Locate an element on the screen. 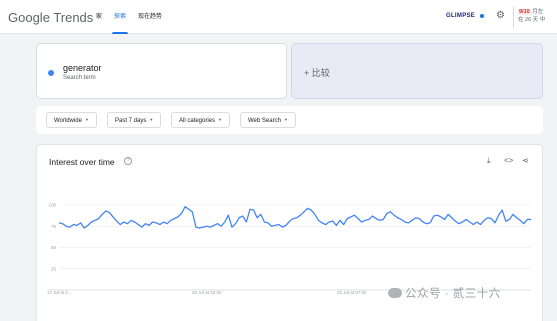 This screenshot has height=321, width=557. header-divider is located at coordinates (513, 17).